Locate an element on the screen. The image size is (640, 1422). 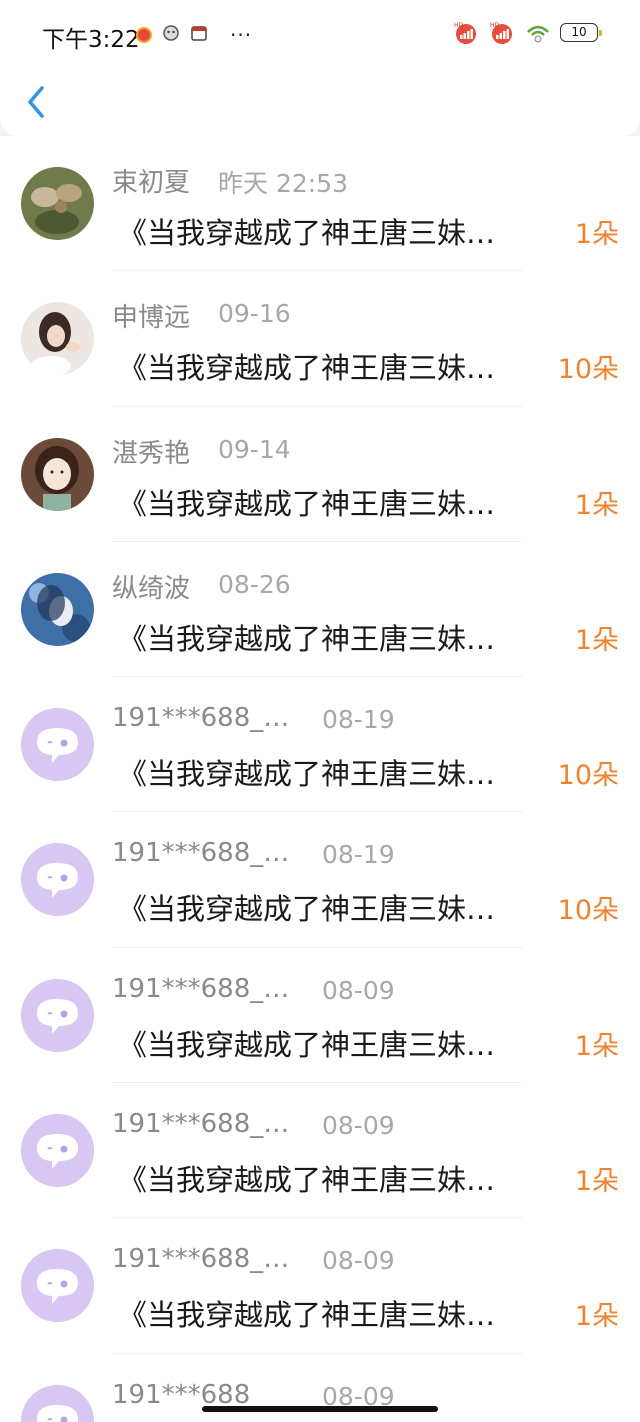
user-name: 束初夏 is located at coordinates (151, 183).